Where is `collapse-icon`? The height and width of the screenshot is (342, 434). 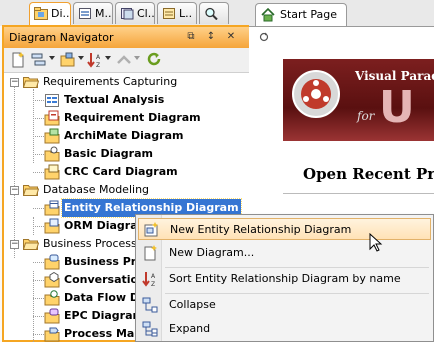
collapse-icon is located at coordinates (150, 305).